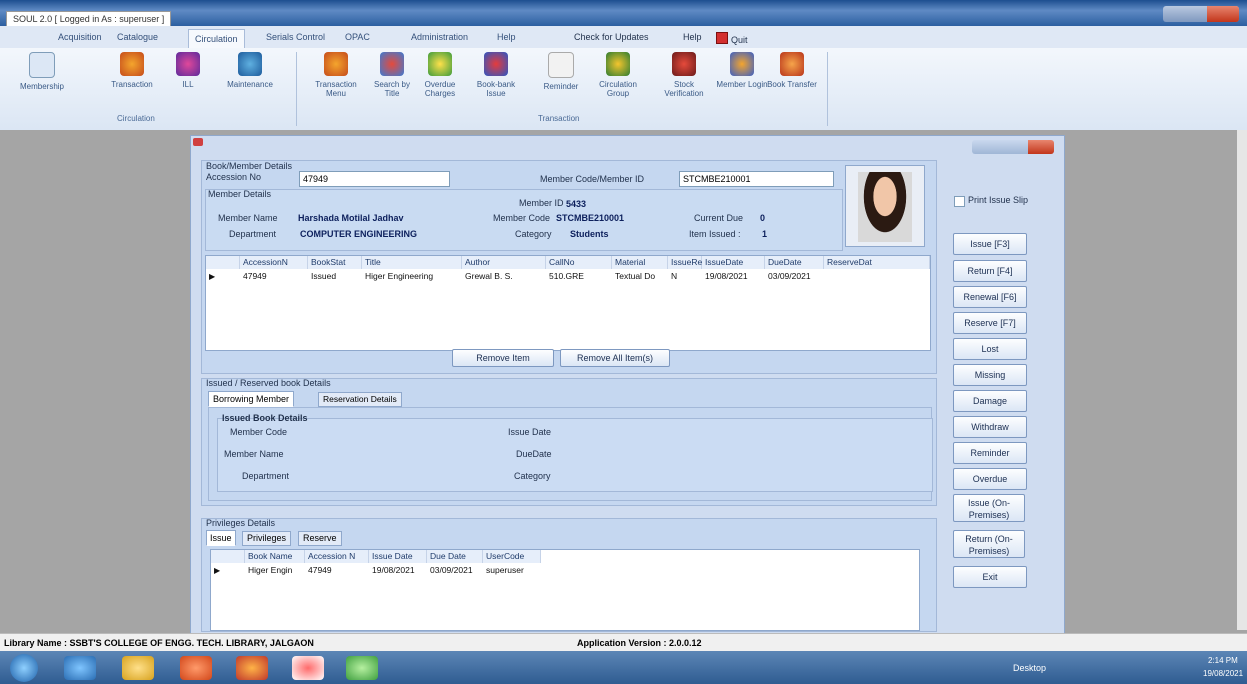 This screenshot has width=1247, height=684. I want to click on column-header: Issue Date, so click(398, 556).